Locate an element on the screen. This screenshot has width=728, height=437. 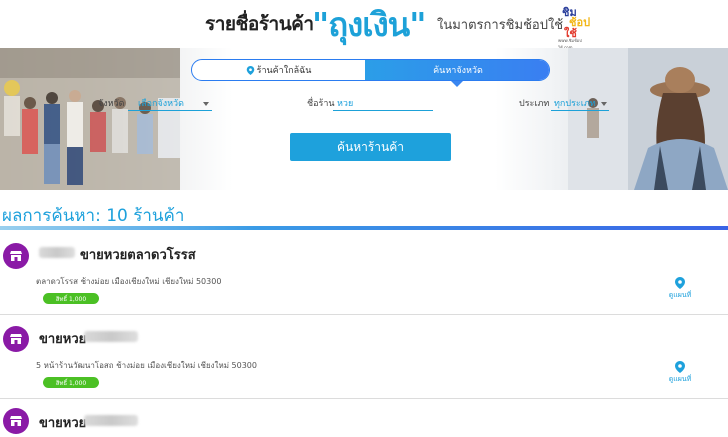
tab-search-province: ค้นหาจังหวัด is located at coordinates (457, 70).